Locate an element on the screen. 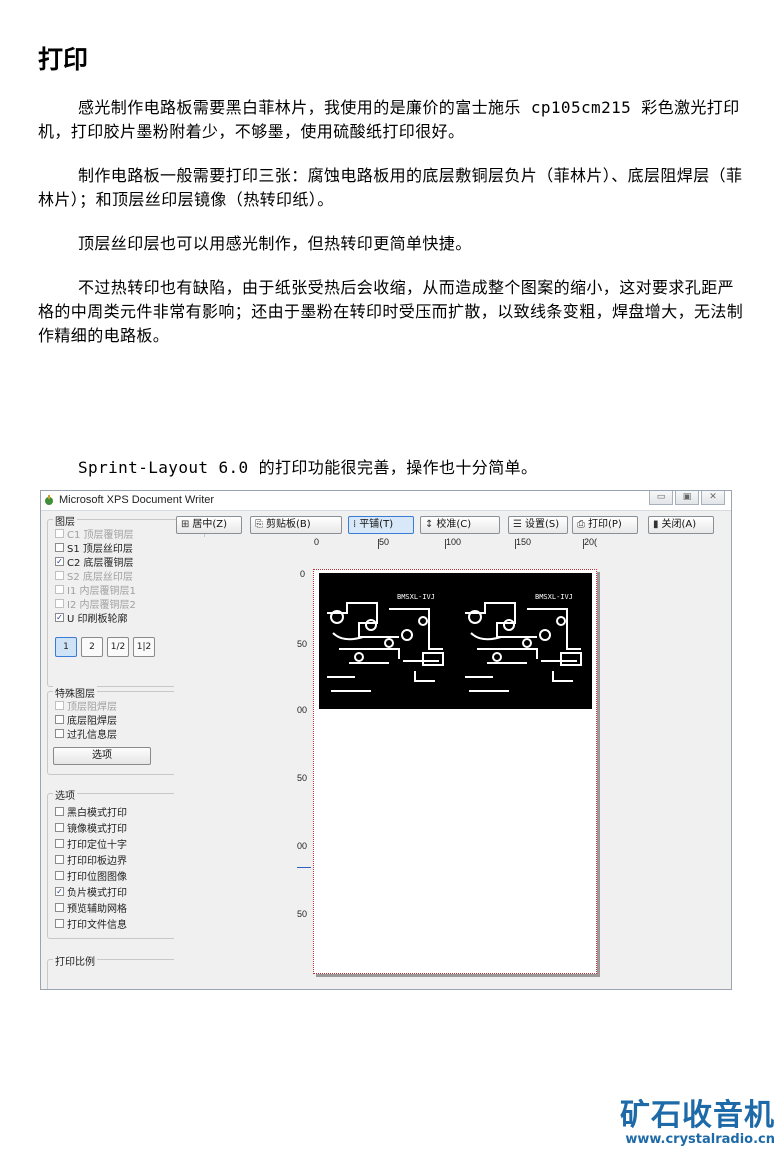  special-row-via-info: 过孔信息层 is located at coordinates (86, 734).